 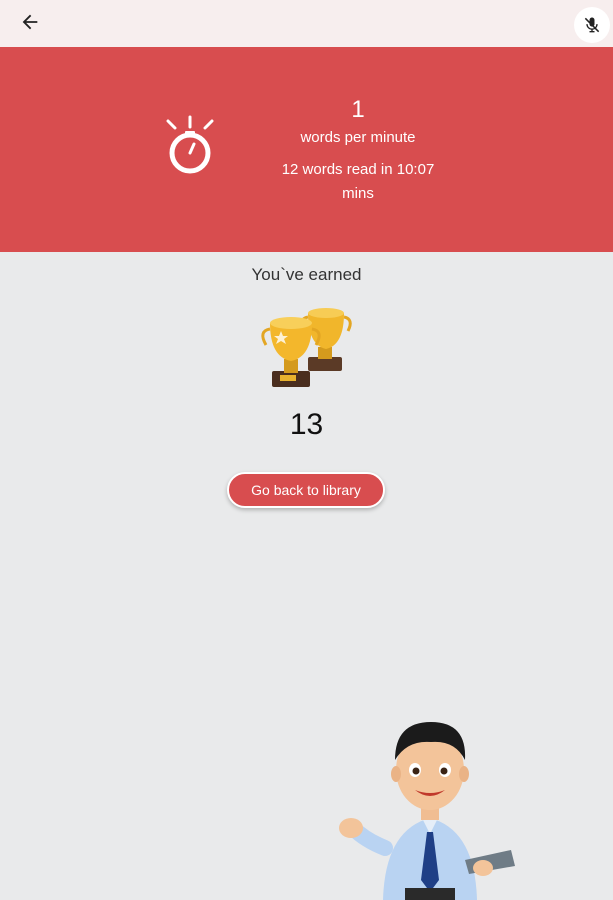 I want to click on reading-summary-line2: mins, so click(x=358, y=193).